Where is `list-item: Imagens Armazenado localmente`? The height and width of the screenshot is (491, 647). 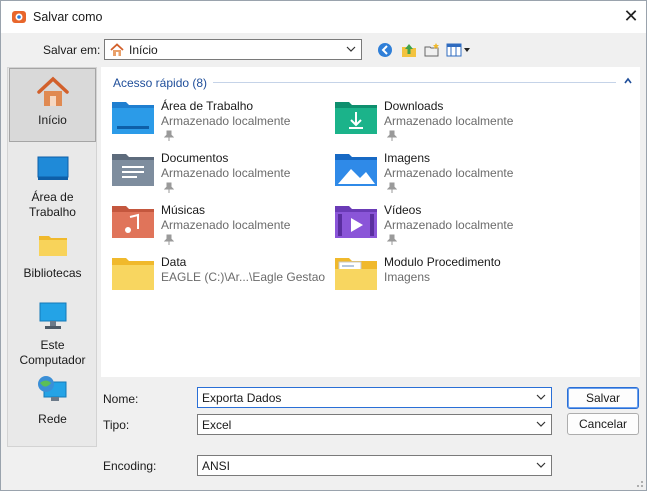 list-item: Imagens Armazenado localmente is located at coordinates (444, 174).